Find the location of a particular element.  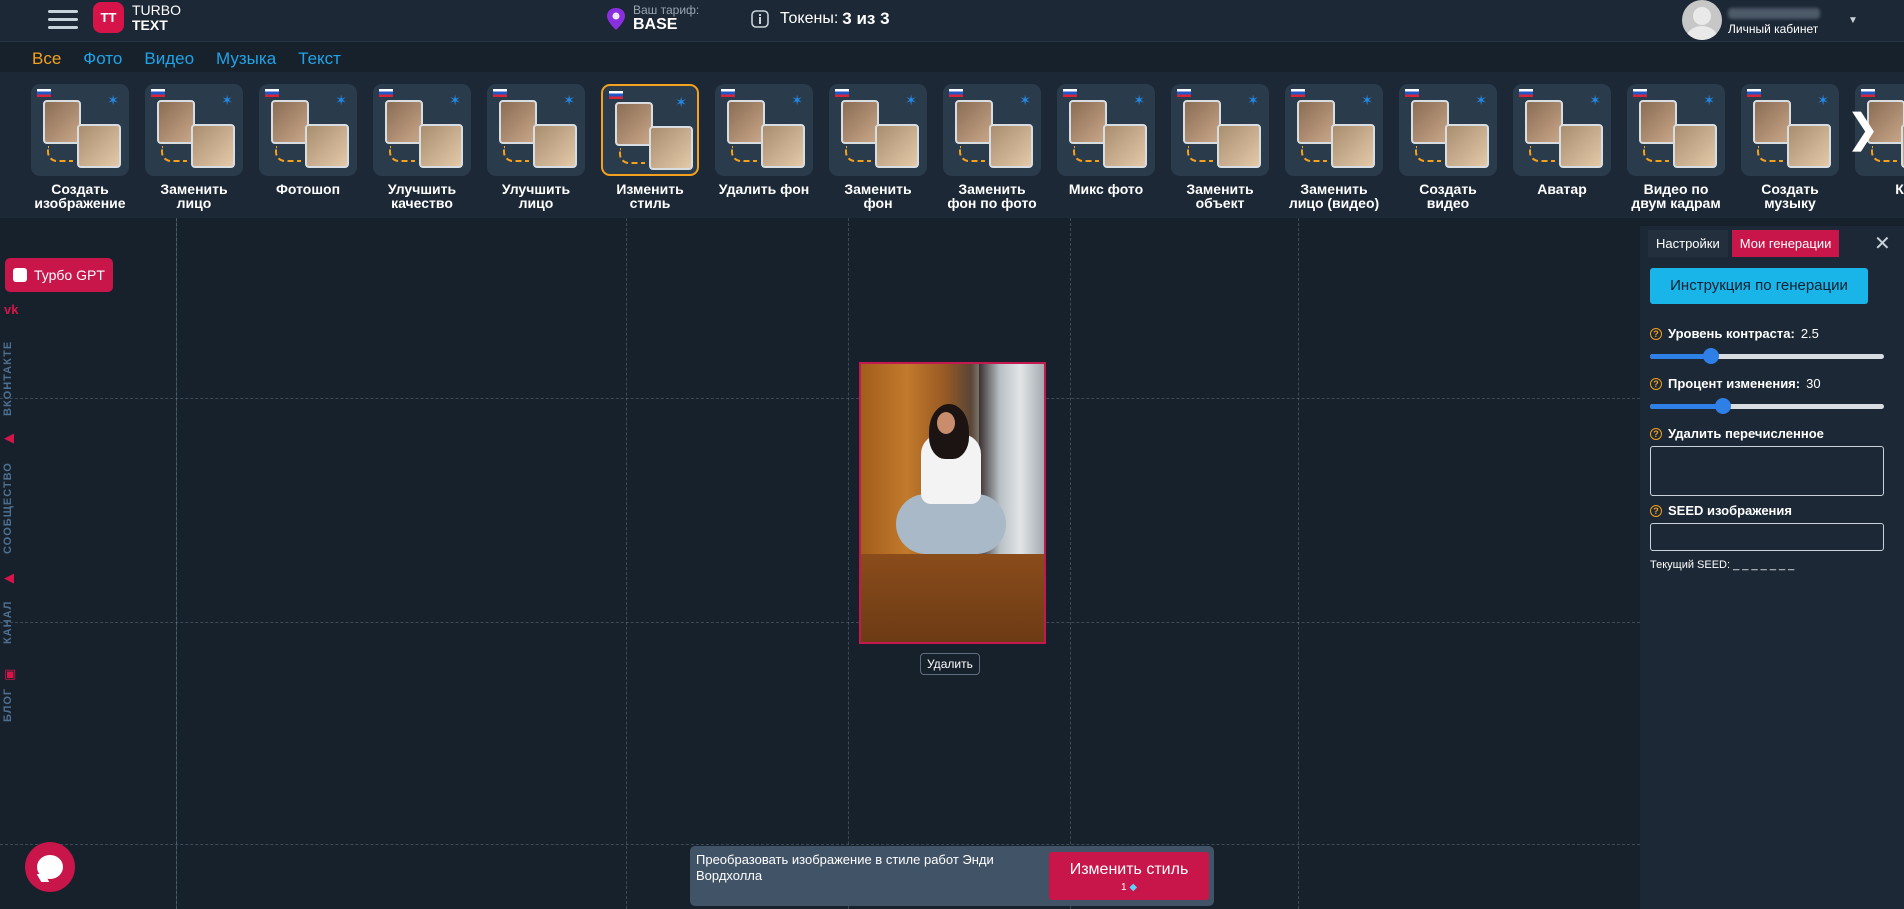

seed-input is located at coordinates (1767, 537).